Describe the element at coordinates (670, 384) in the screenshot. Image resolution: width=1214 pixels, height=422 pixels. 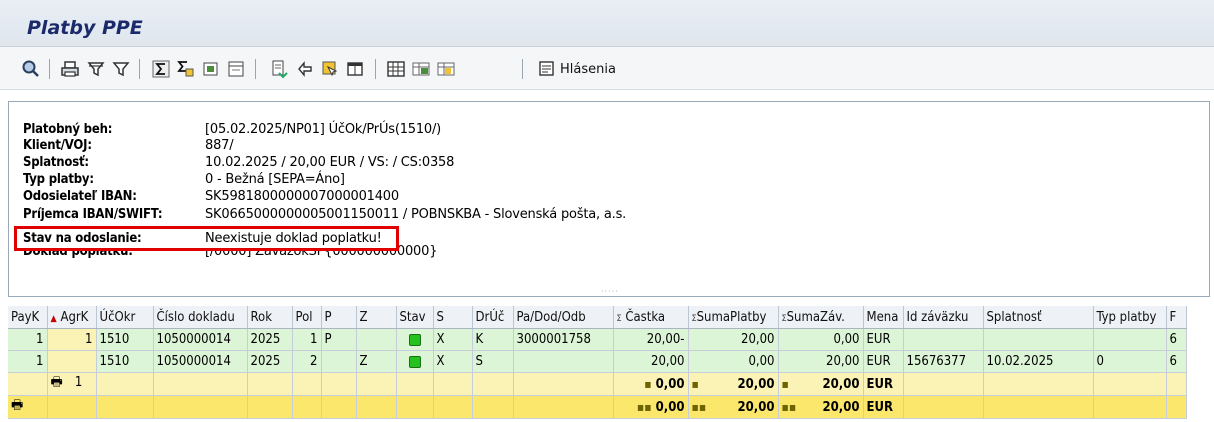
I see `subtotal-castka-value: 0,00` at that location.